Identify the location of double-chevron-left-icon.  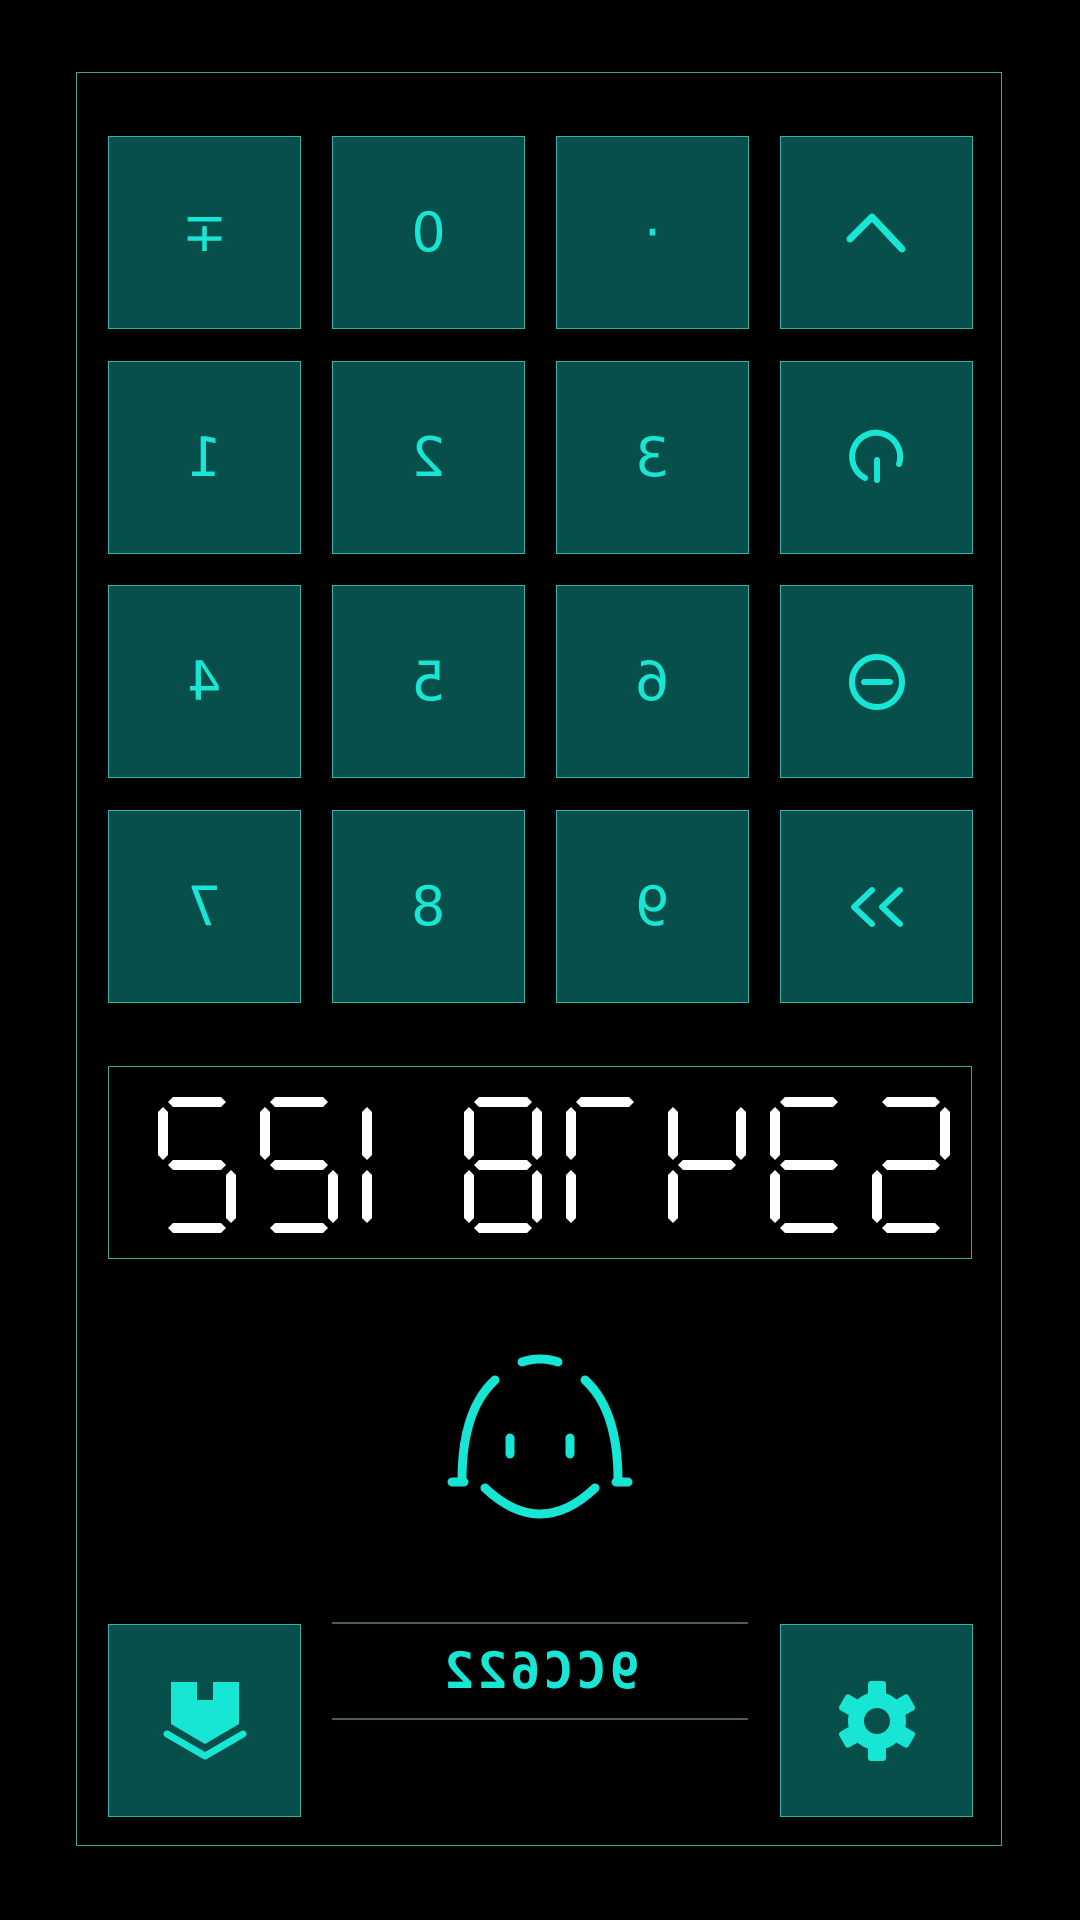
(877, 907).